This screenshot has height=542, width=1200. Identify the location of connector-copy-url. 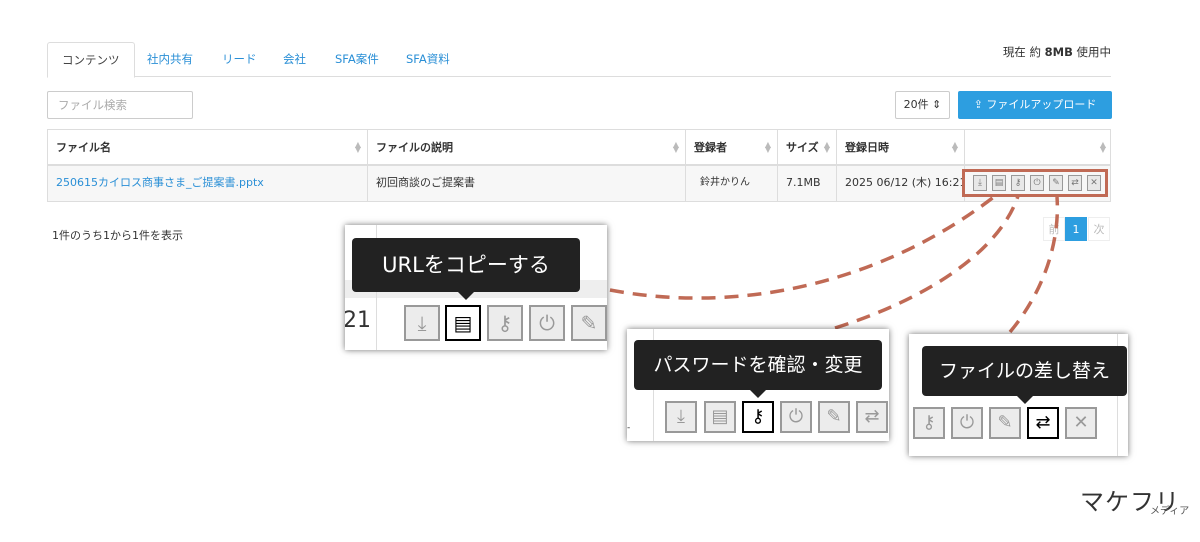
(803, 247).